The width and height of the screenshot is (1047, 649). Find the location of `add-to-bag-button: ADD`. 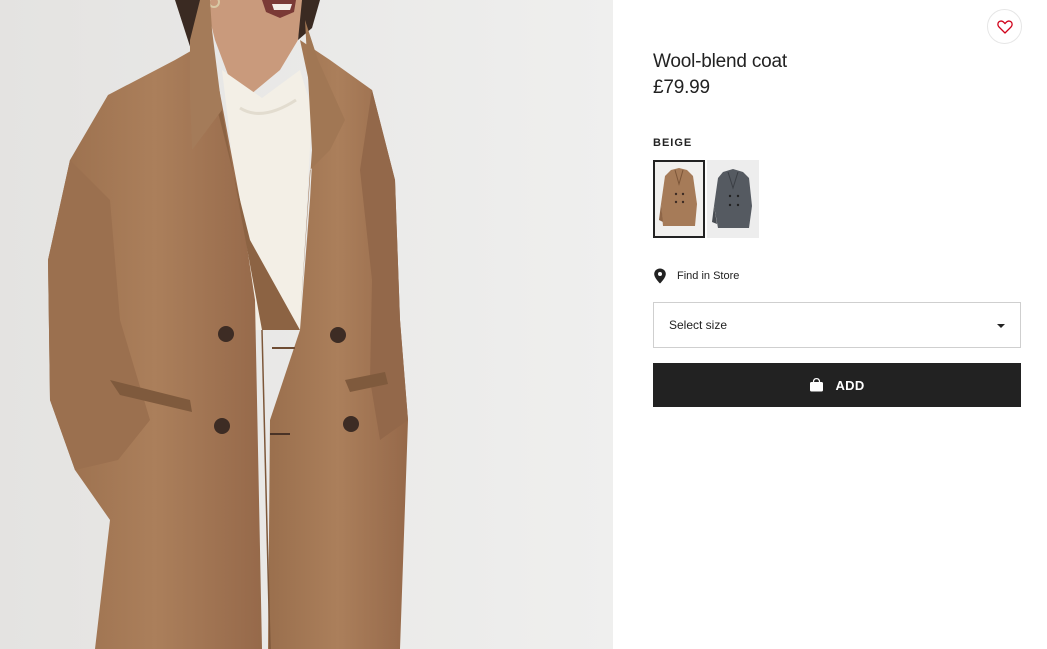

add-to-bag-button: ADD is located at coordinates (837, 385).